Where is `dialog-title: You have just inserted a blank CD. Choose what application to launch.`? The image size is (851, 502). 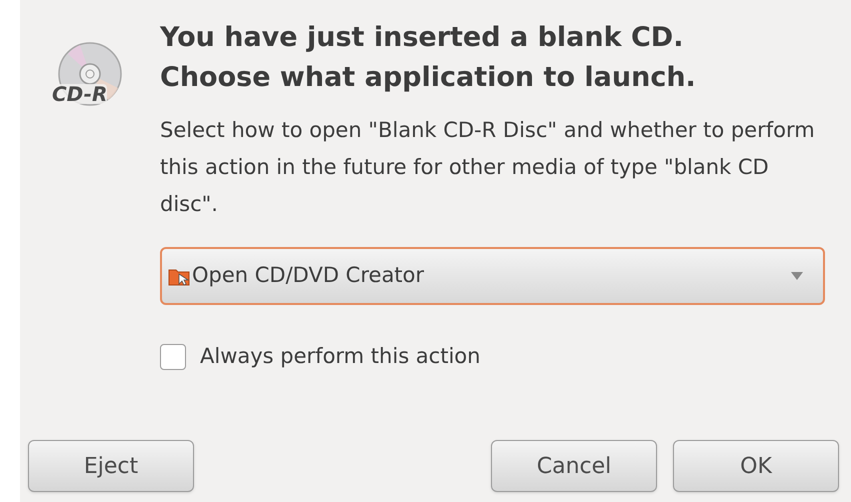 dialog-title: You have just inserted a blank CD. Choose what application to launch. is located at coordinates (428, 58).